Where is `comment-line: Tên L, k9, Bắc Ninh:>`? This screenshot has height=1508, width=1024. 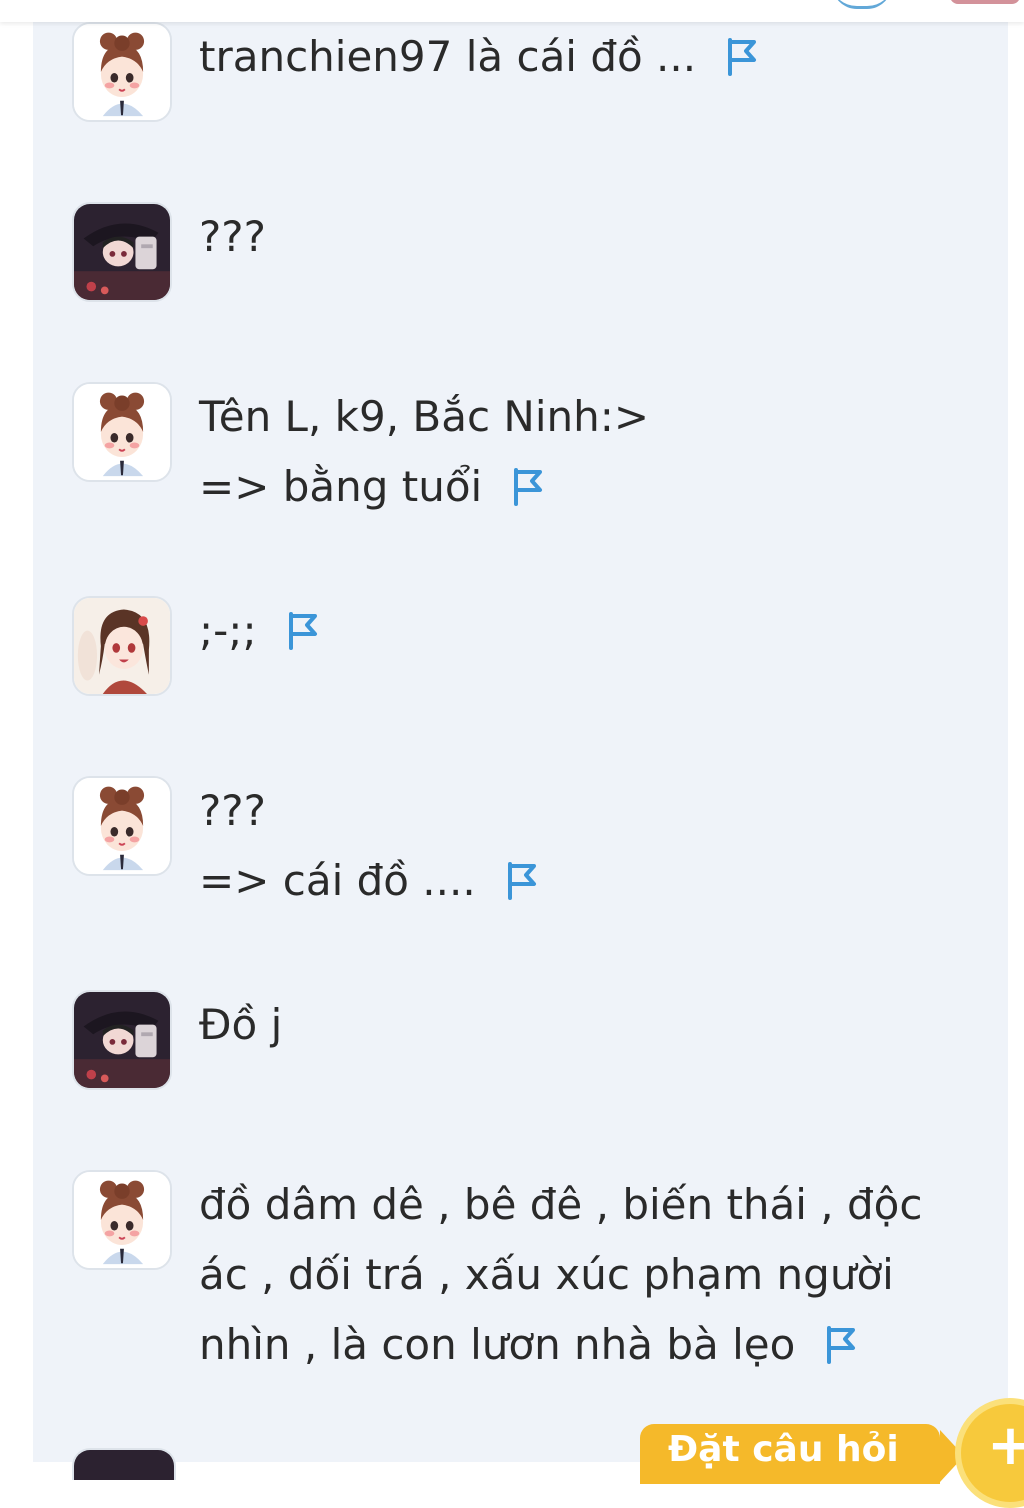
comment-line: Tên L, k9, Bắc Ninh:> is located at coordinates (424, 416).